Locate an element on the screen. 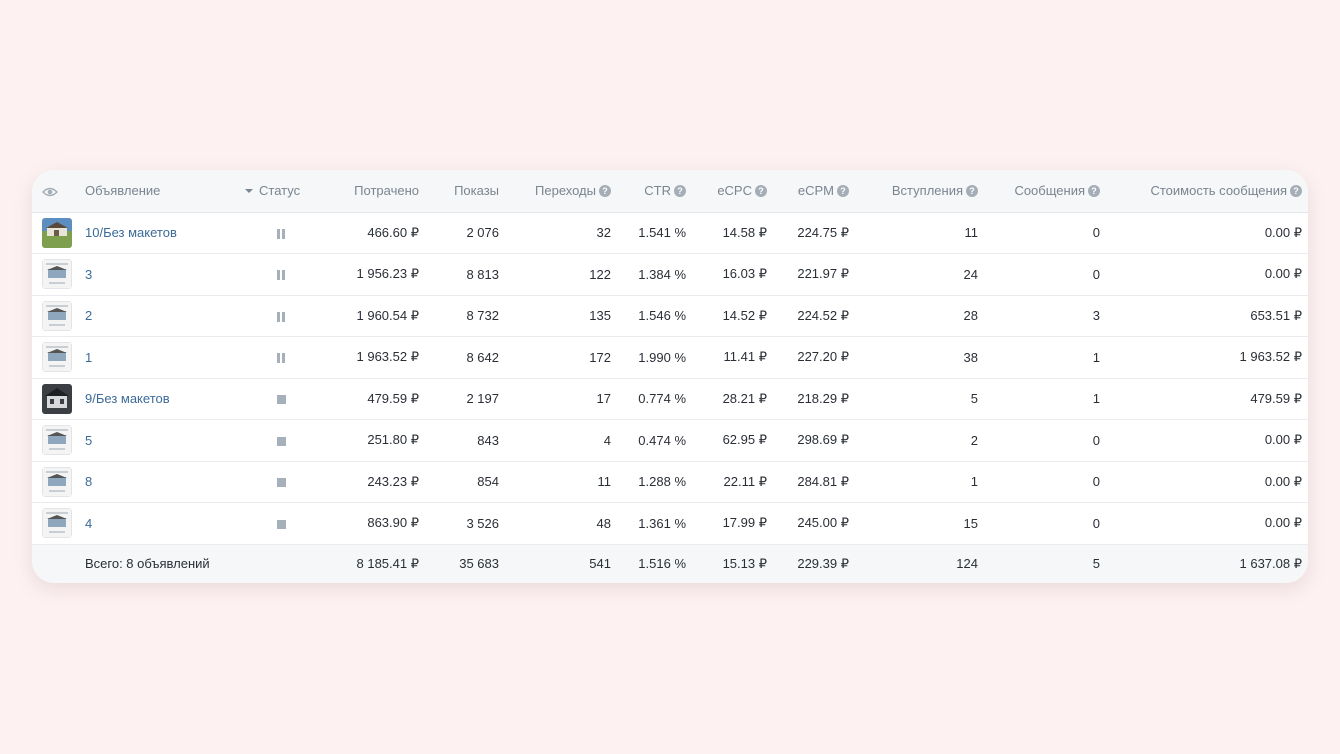  col-ad: Объявление is located at coordinates (159, 191).